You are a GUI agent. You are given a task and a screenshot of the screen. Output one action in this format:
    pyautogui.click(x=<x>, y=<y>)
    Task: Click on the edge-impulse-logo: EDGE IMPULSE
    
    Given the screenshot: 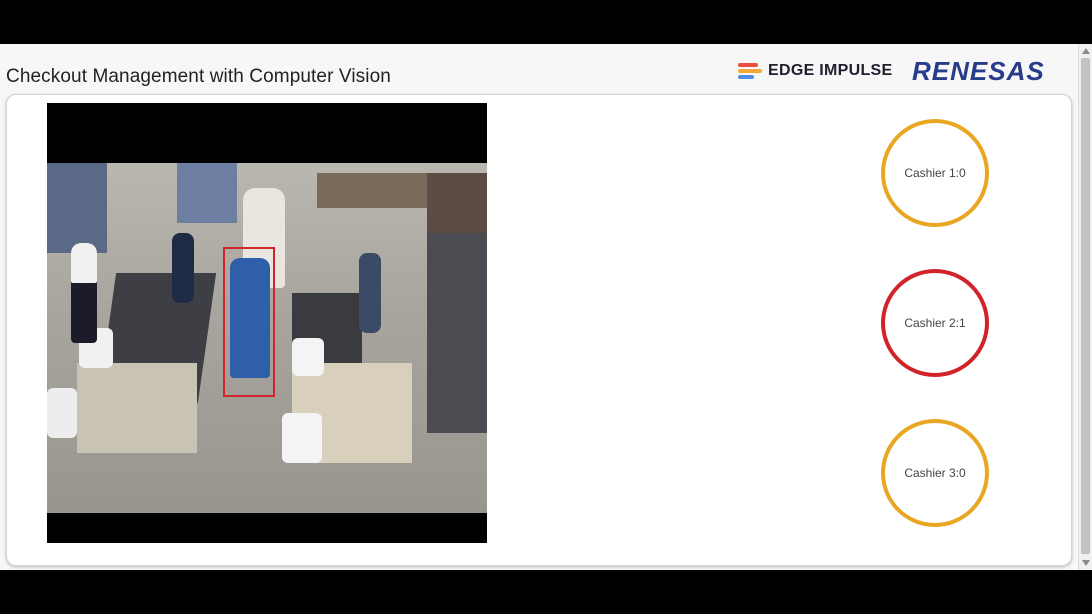 What is the action you would take?
    pyautogui.click(x=815, y=71)
    